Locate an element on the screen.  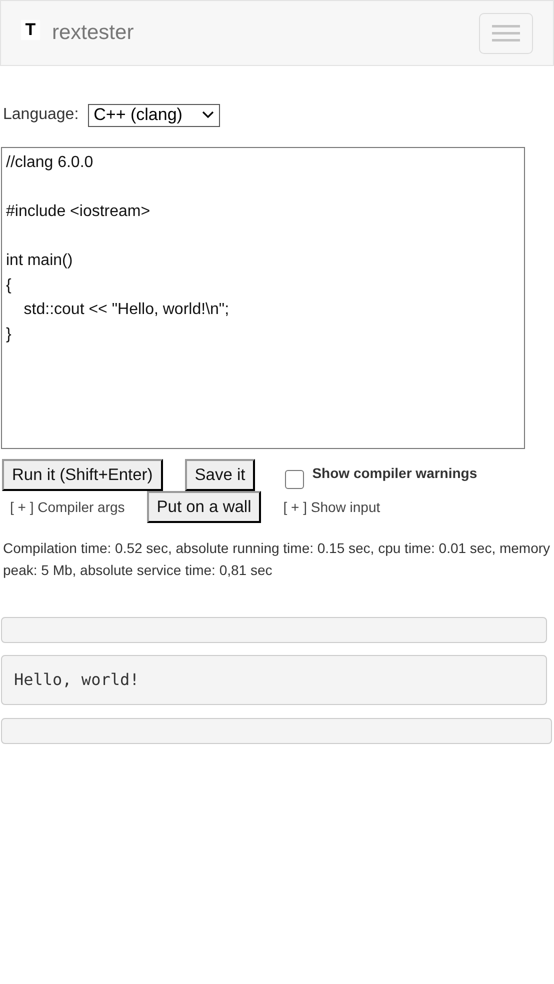
language-select: C++ (clang) is located at coordinates (154, 115).